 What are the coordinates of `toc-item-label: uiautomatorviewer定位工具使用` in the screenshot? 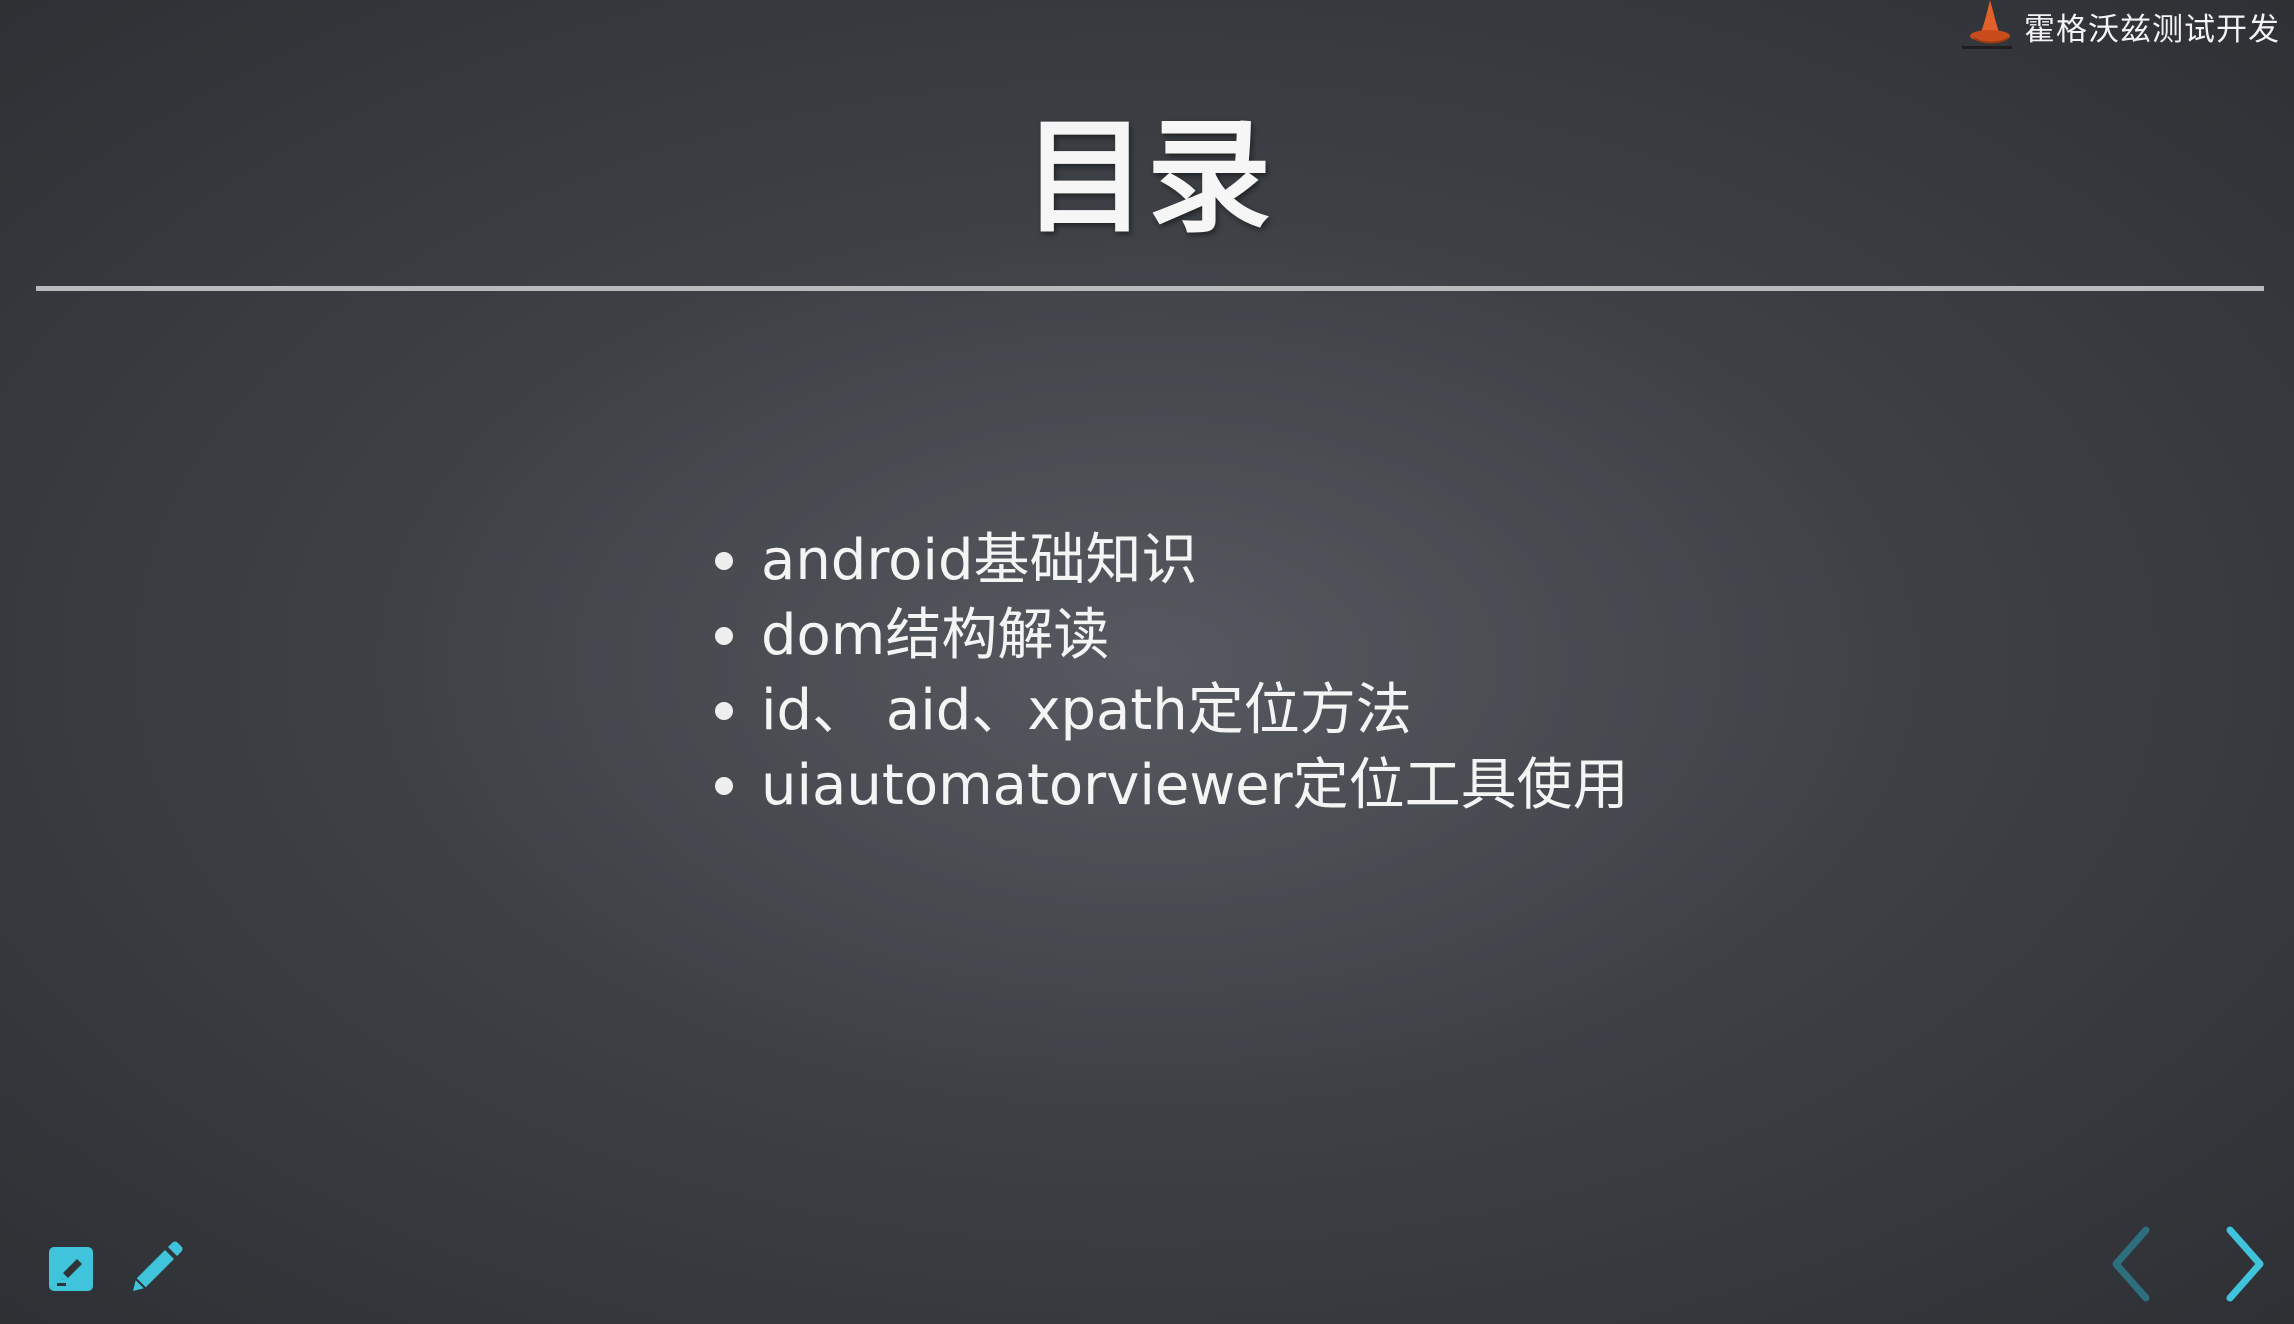 It's located at (1195, 785).